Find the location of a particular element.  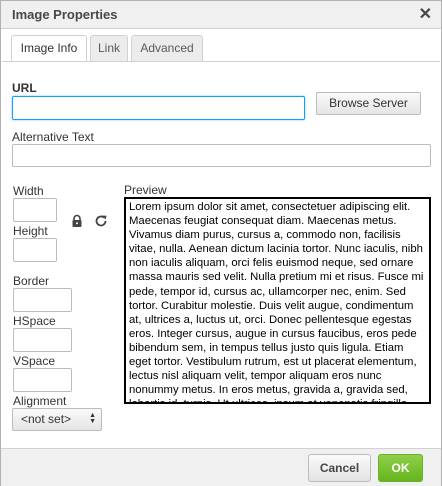

reset-size-icon is located at coordinates (101, 221).